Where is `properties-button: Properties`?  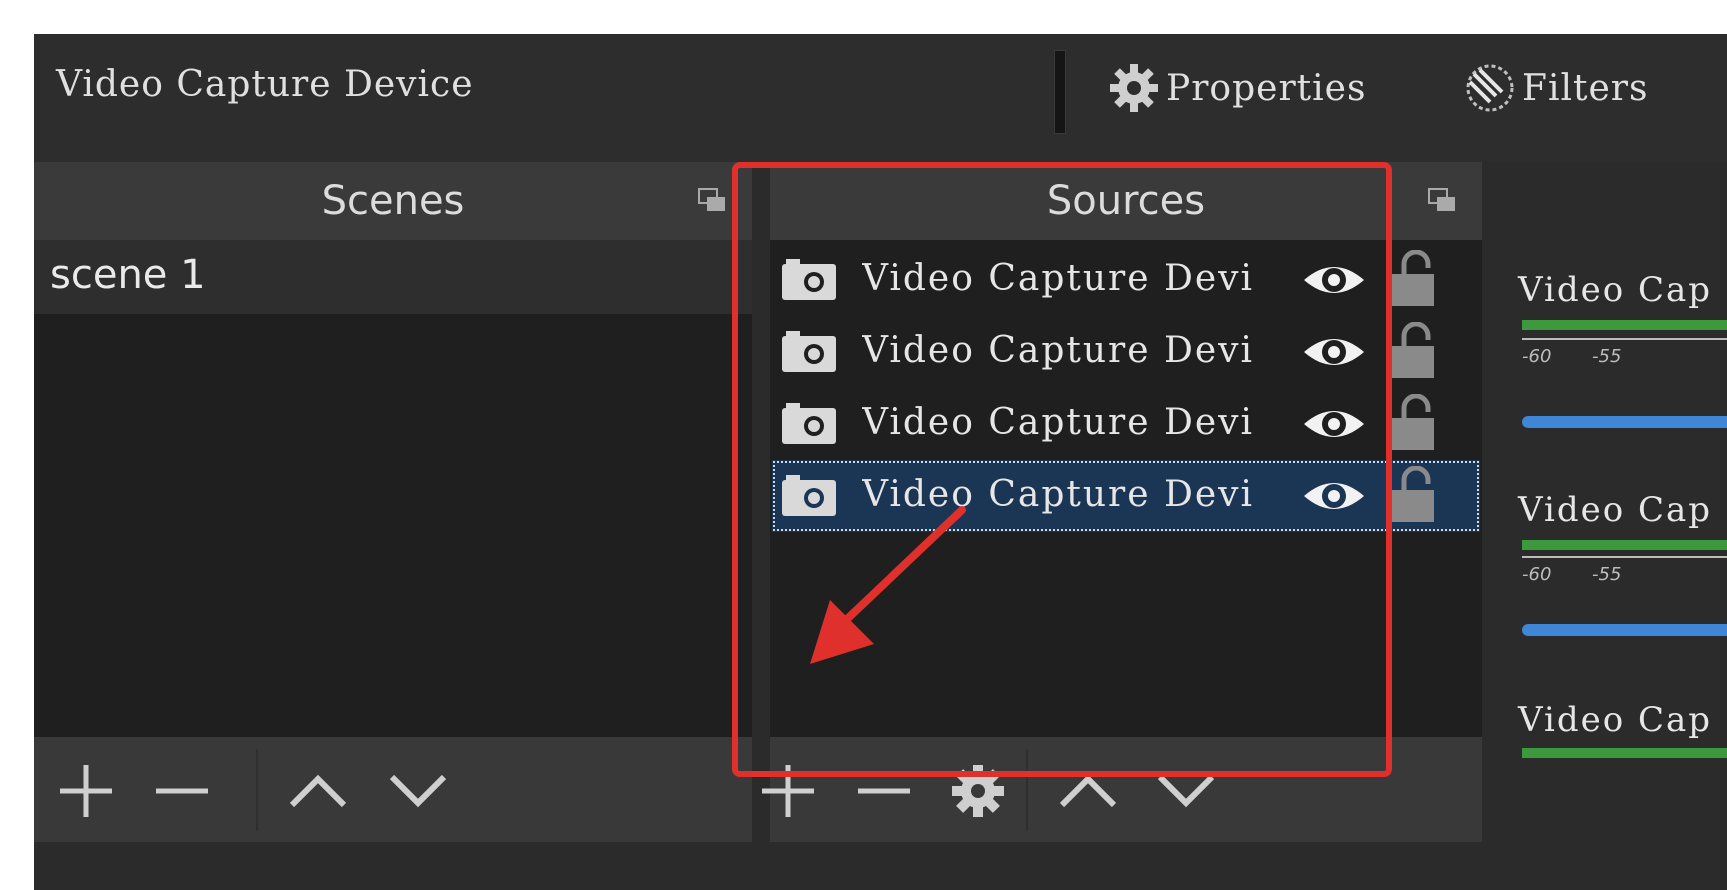
properties-button: Properties is located at coordinates (1236, 88).